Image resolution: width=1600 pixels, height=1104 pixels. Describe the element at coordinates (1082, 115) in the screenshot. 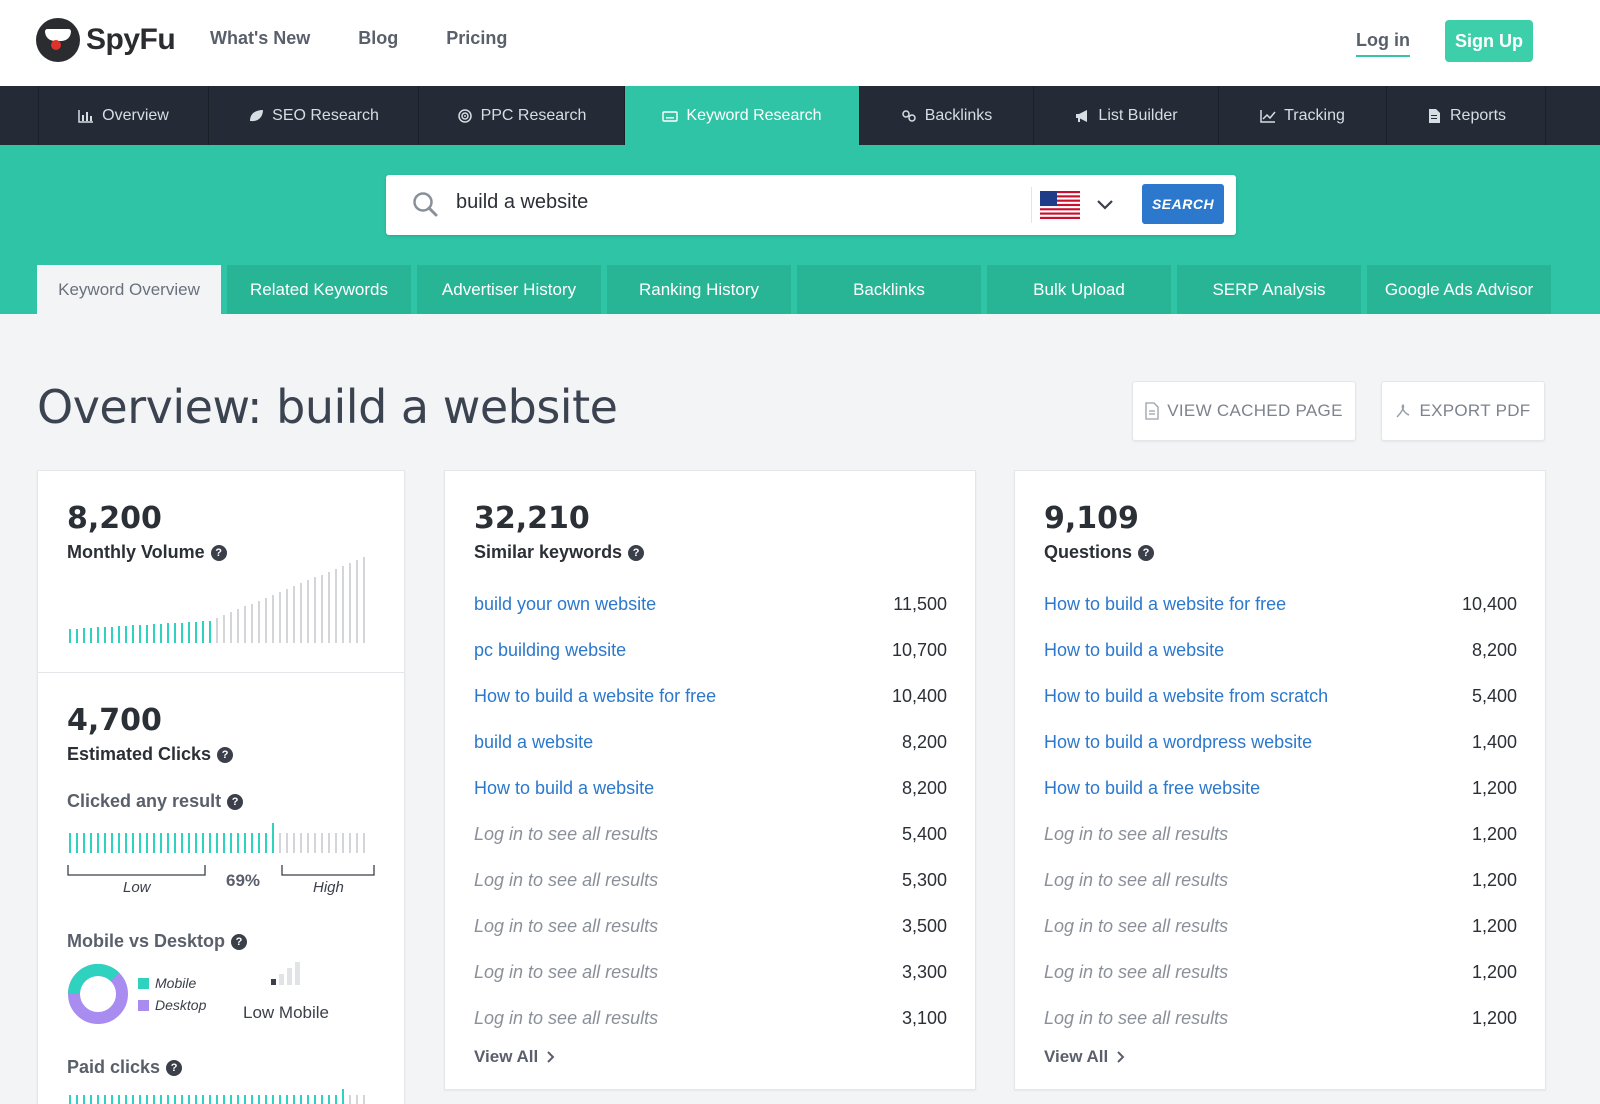

I see `megaphone-icon` at that location.